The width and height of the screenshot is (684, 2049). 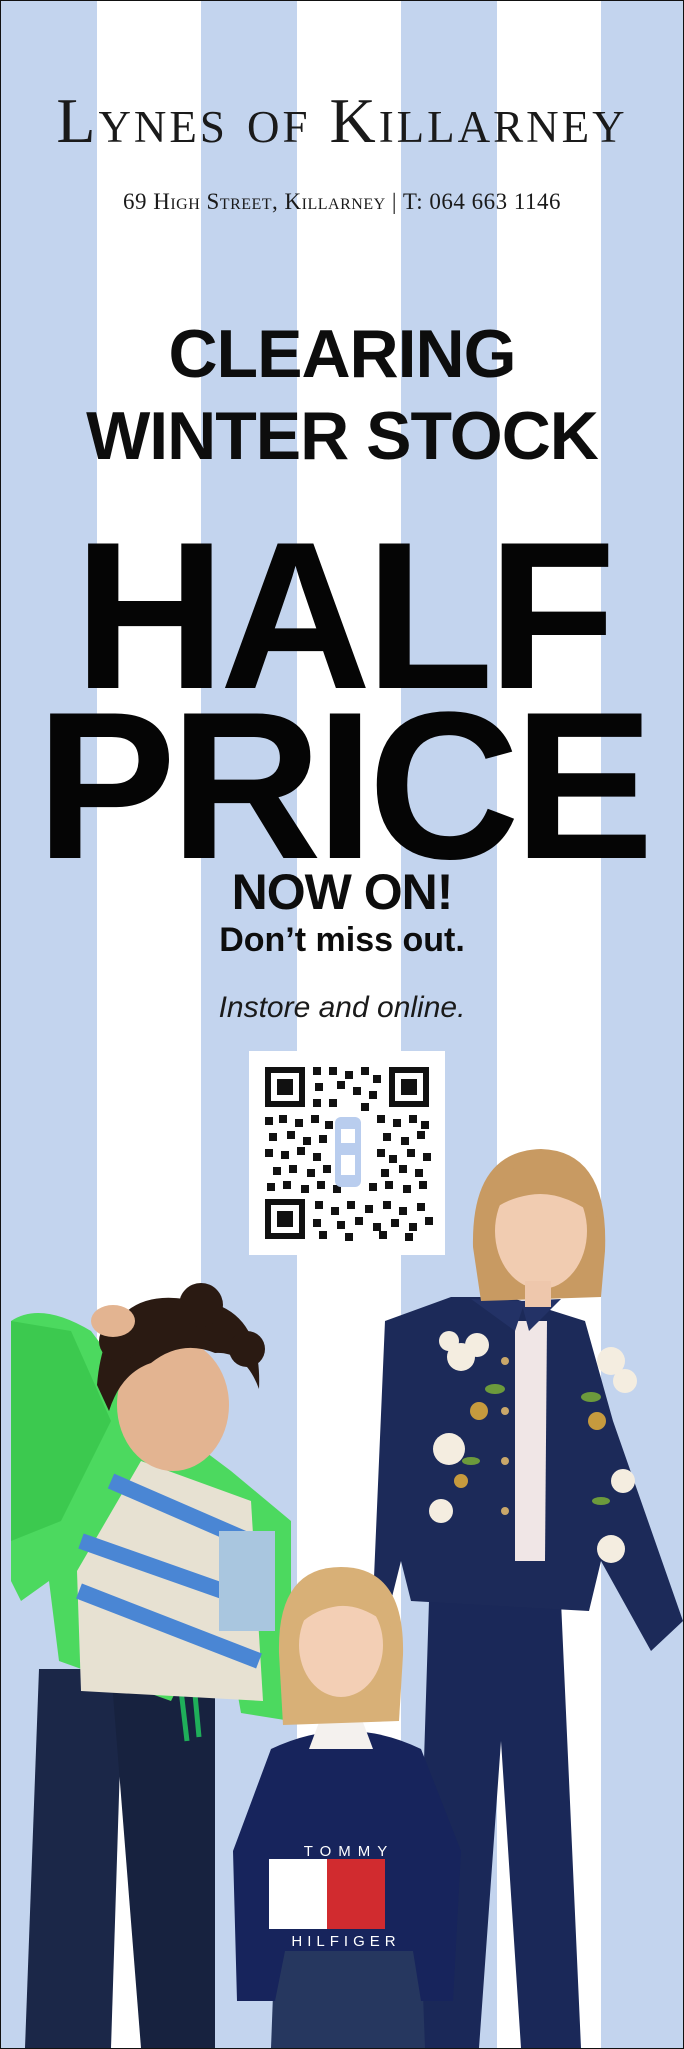 What do you see at coordinates (342, 1007) in the screenshot?
I see `instore-online-text: Instore and online.` at bounding box center [342, 1007].